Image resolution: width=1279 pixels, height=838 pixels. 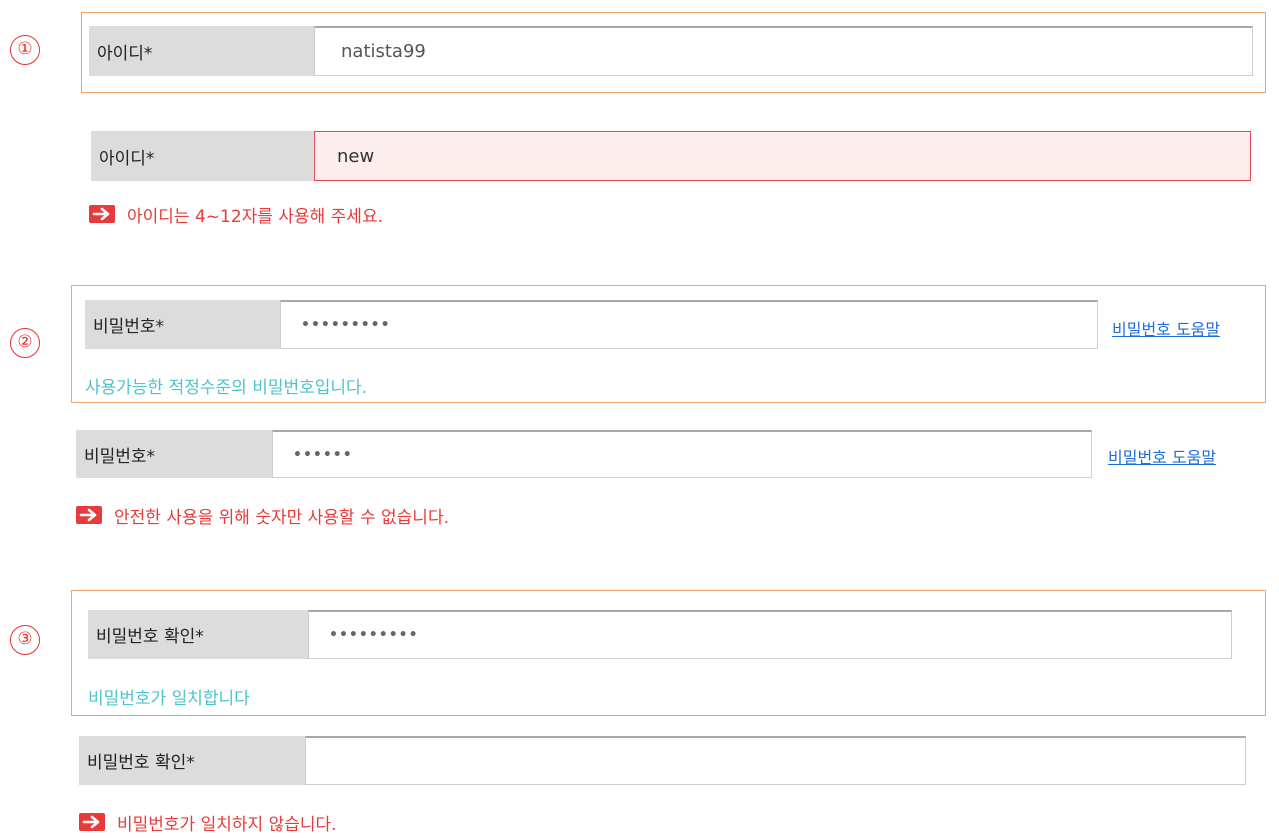 What do you see at coordinates (174, 454) in the screenshot?
I see `password-label-error: 비밀번호*` at bounding box center [174, 454].